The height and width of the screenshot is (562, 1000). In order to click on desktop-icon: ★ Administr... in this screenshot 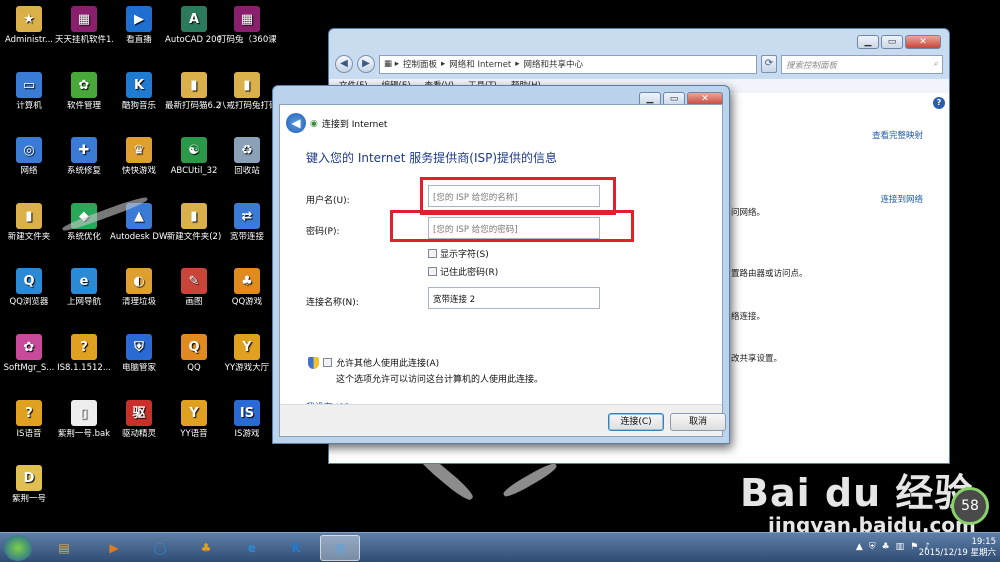, I will do `click(29, 26)`.